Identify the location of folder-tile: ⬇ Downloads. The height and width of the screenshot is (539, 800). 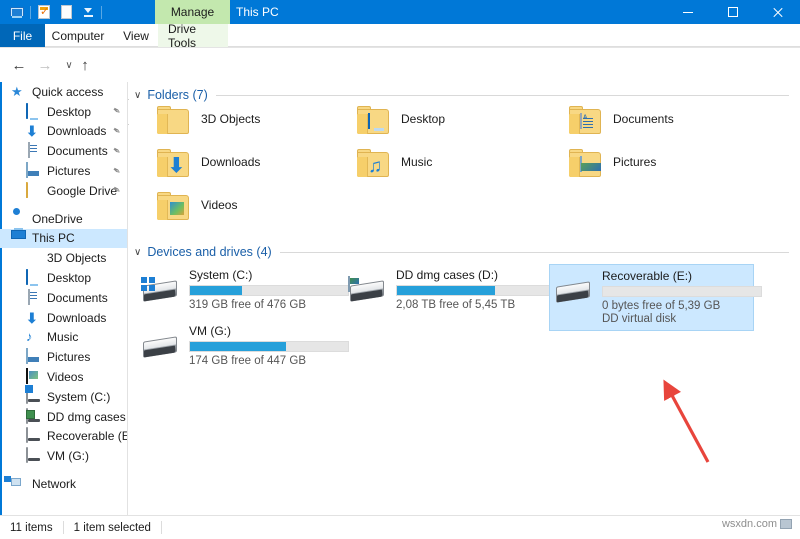
(208, 164).